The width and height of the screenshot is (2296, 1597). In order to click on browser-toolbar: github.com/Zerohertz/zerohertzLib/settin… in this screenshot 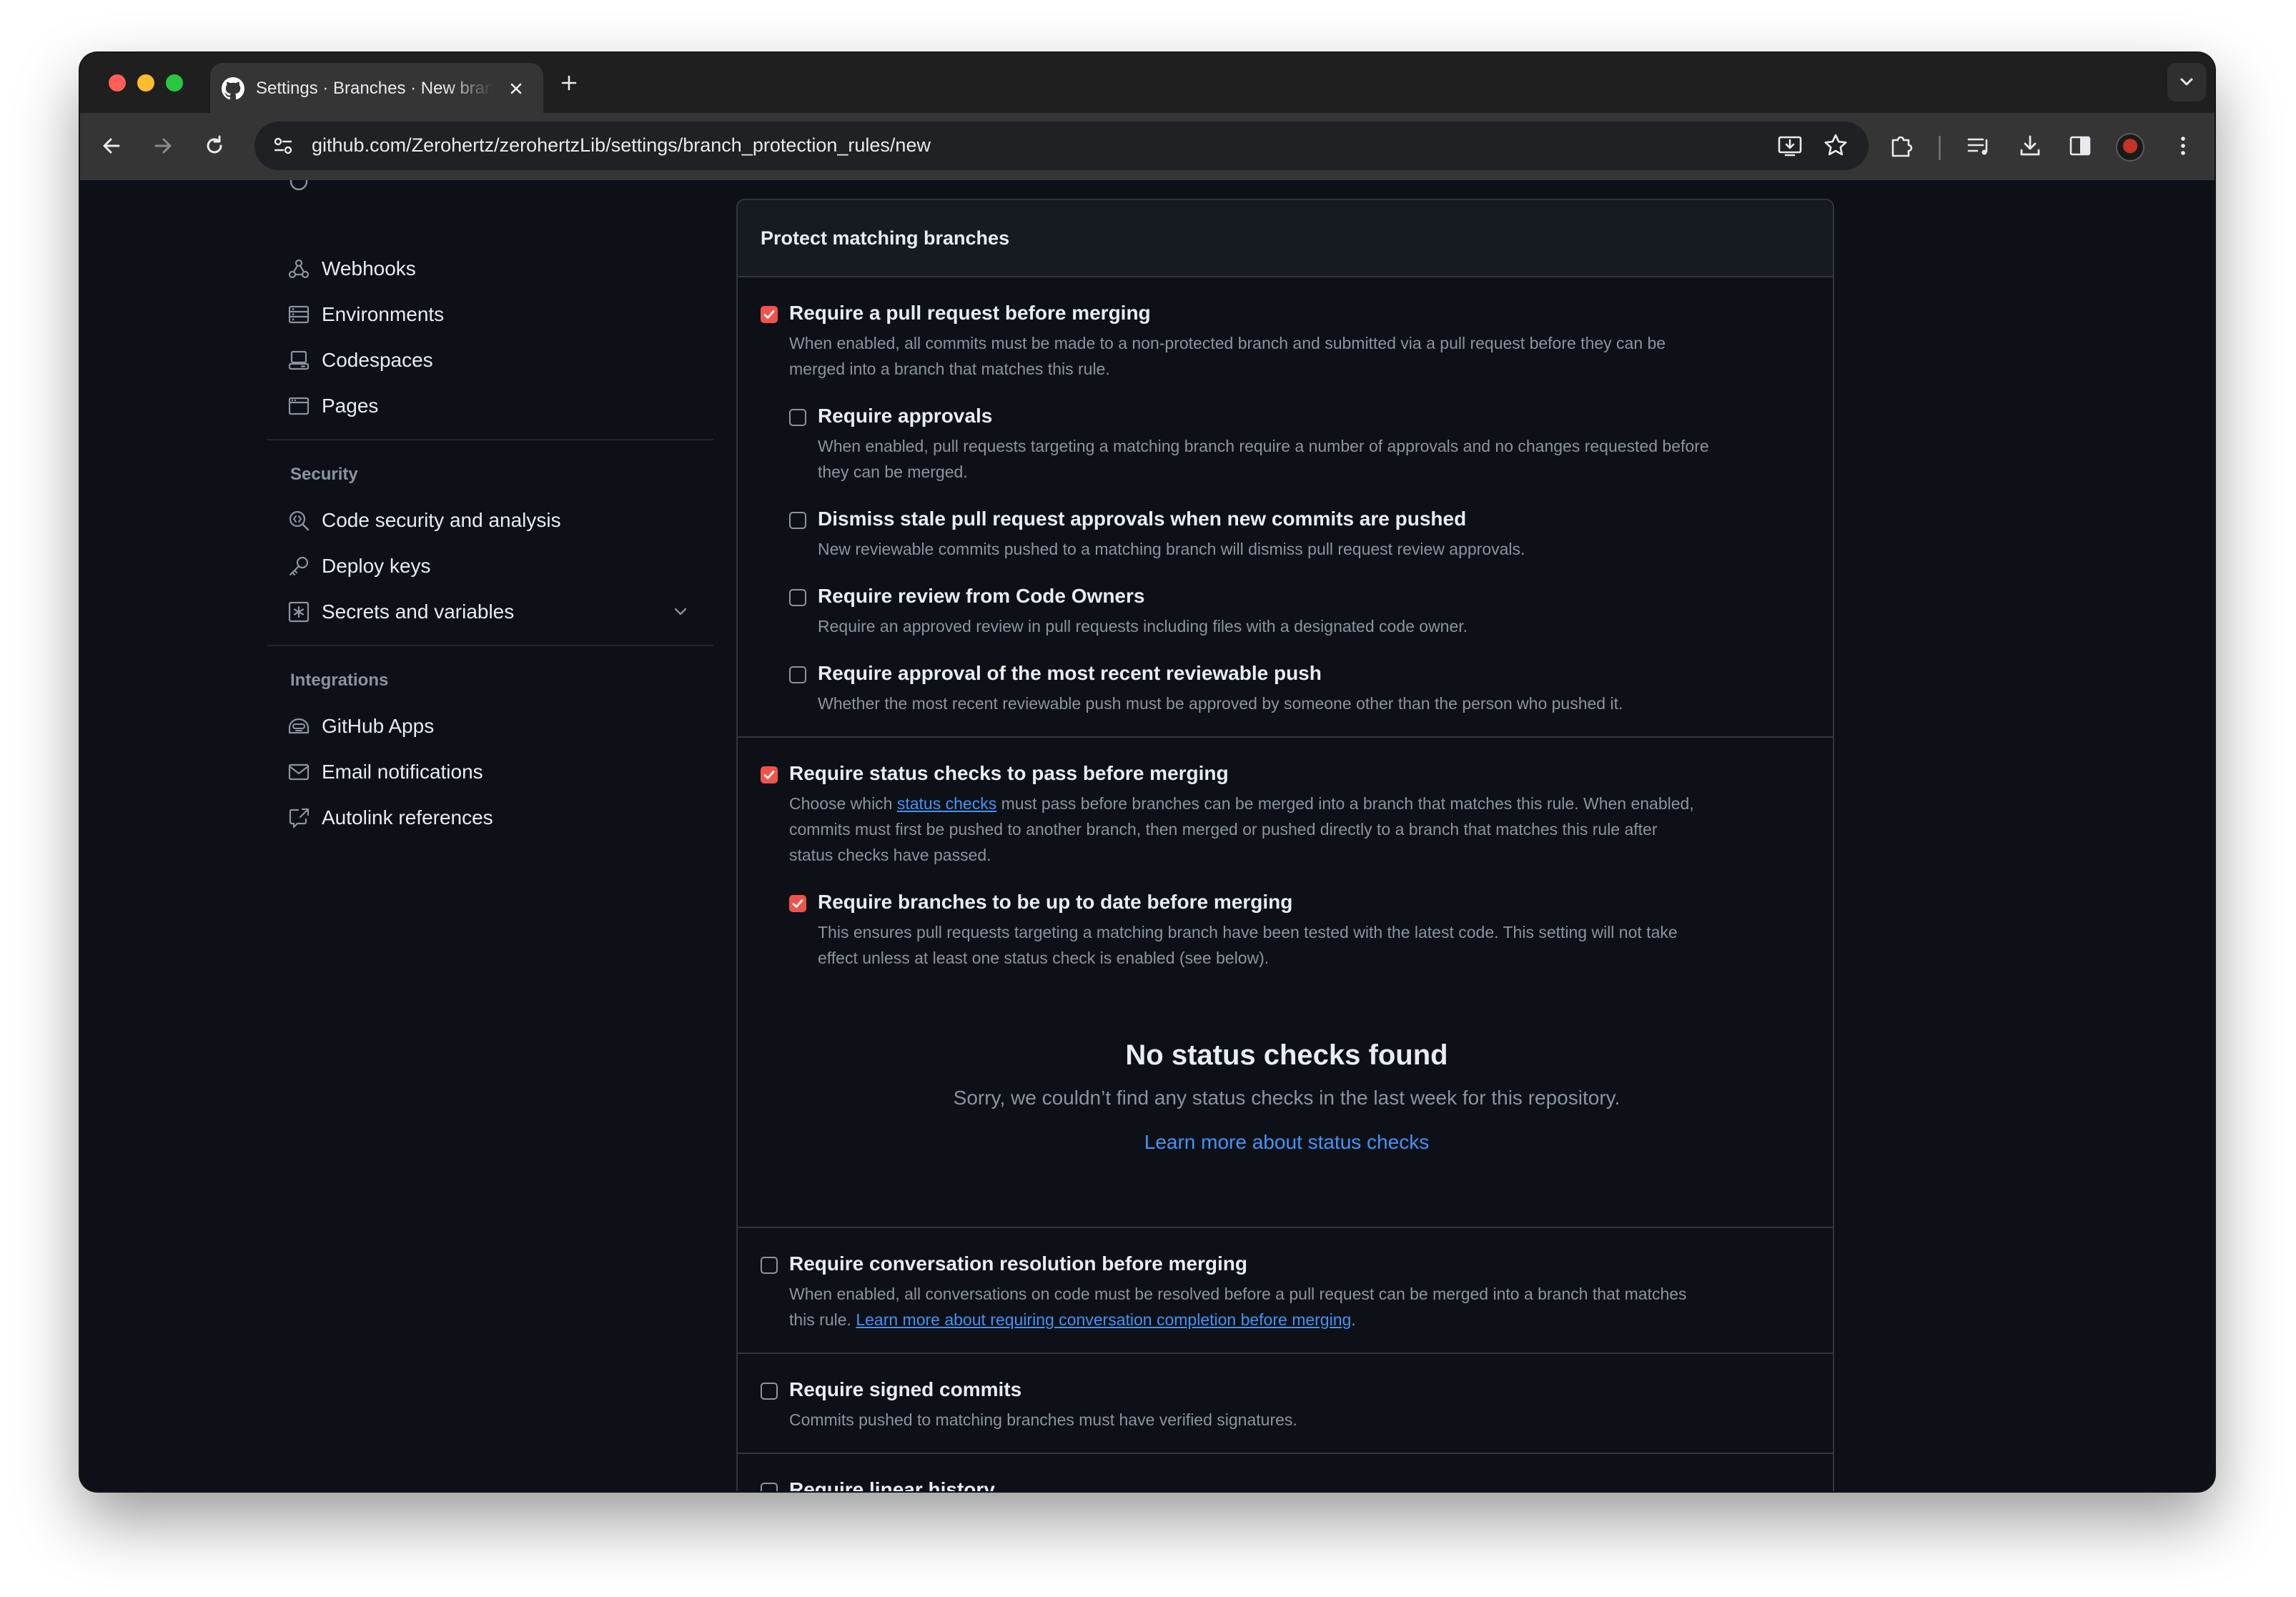, I will do `click(1147, 147)`.